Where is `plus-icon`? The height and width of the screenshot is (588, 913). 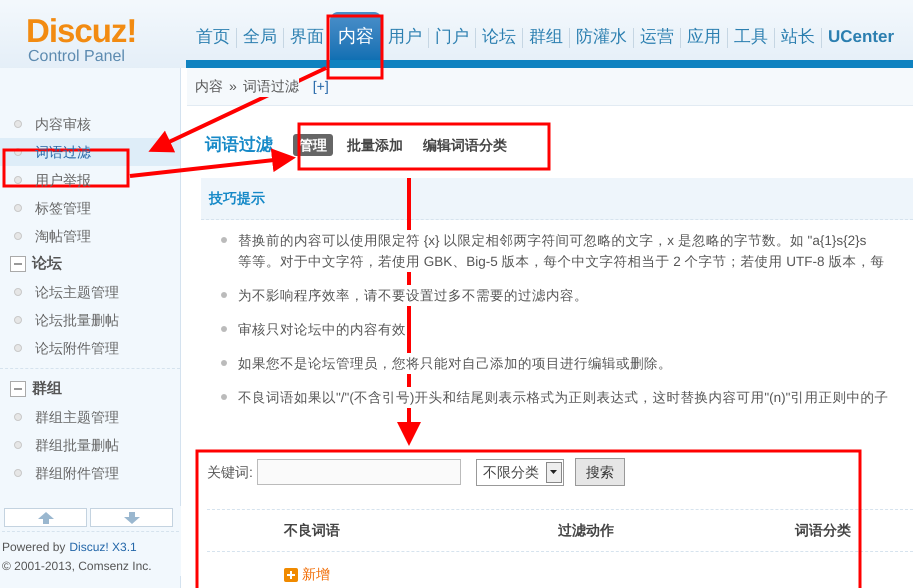
plus-icon is located at coordinates (291, 575).